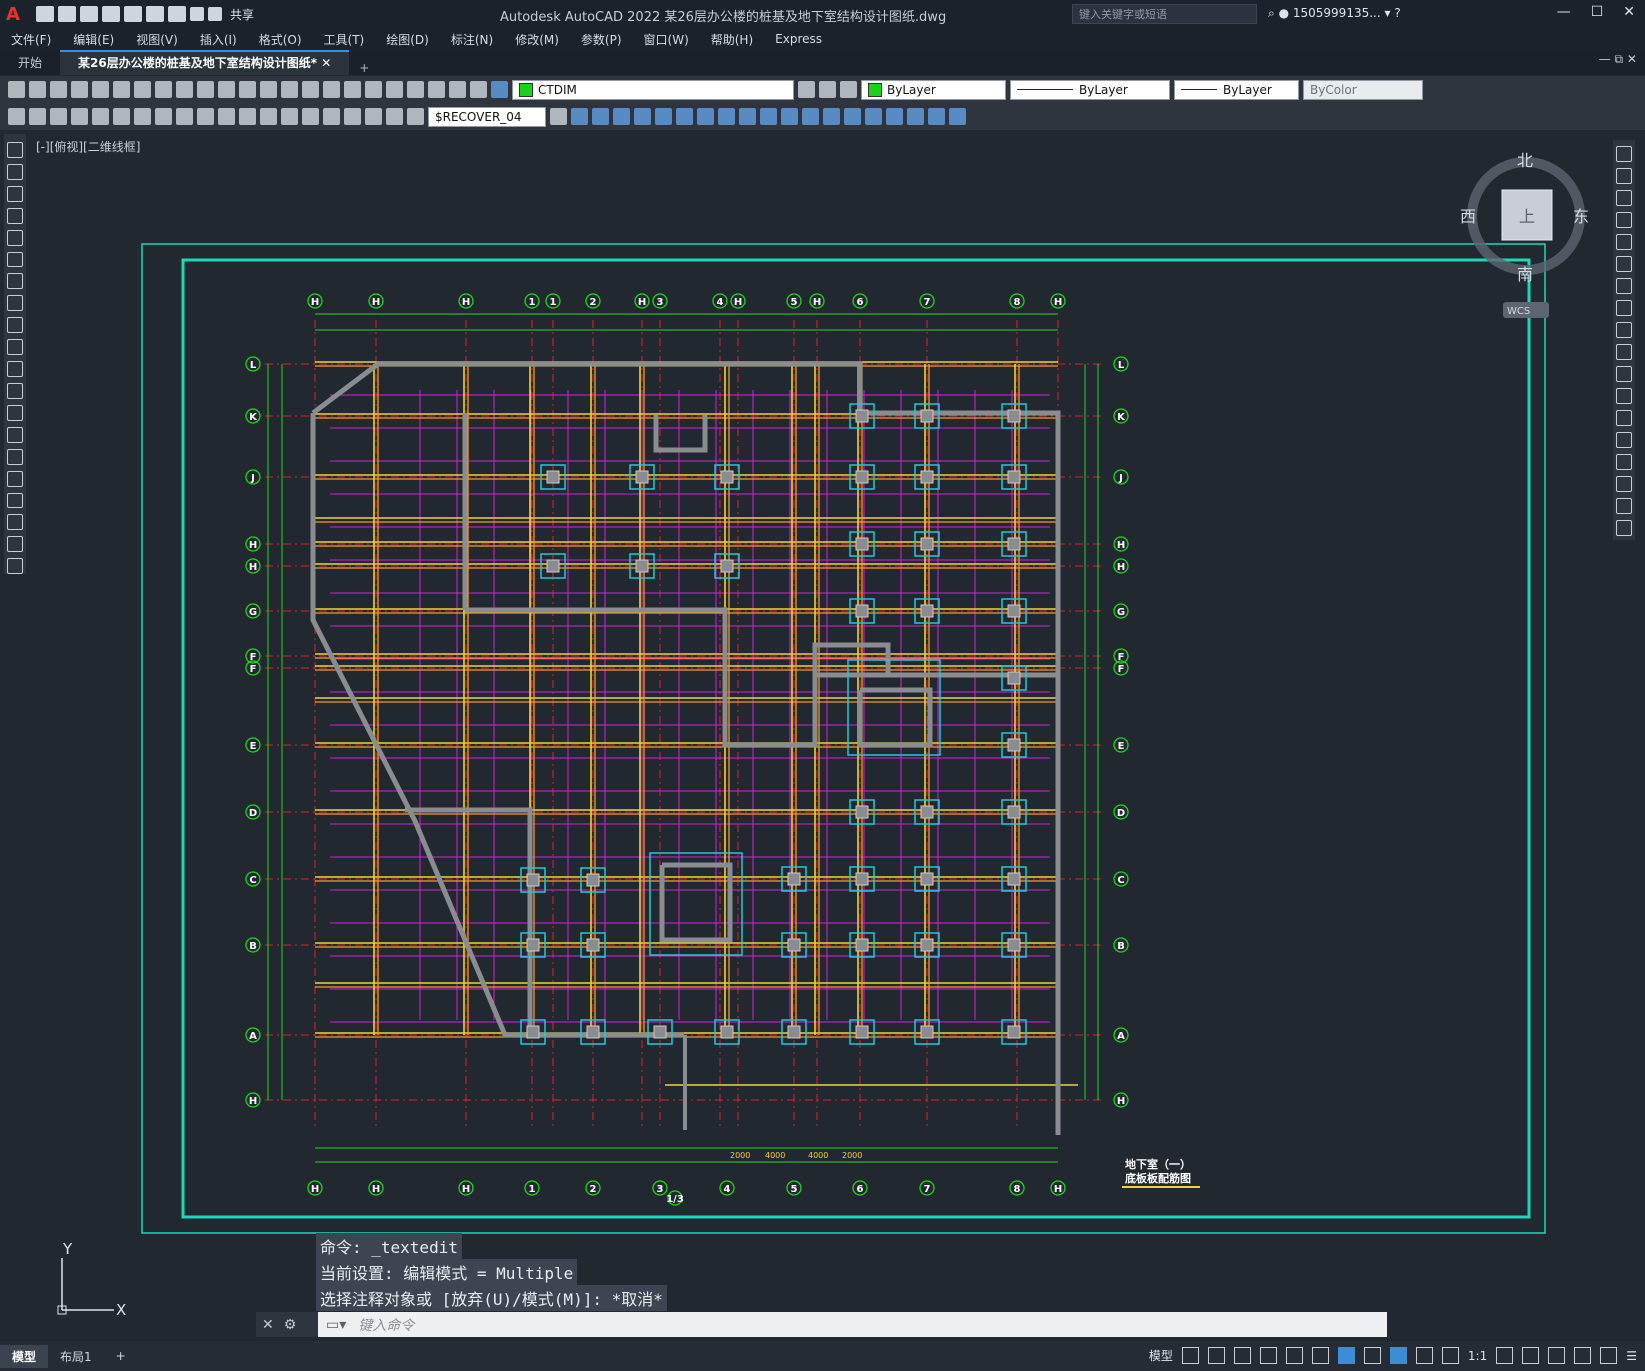 Image resolution: width=1645 pixels, height=1371 pixels. What do you see at coordinates (332, 1325) in the screenshot?
I see `recent-commands-icon: ▭▾` at bounding box center [332, 1325].